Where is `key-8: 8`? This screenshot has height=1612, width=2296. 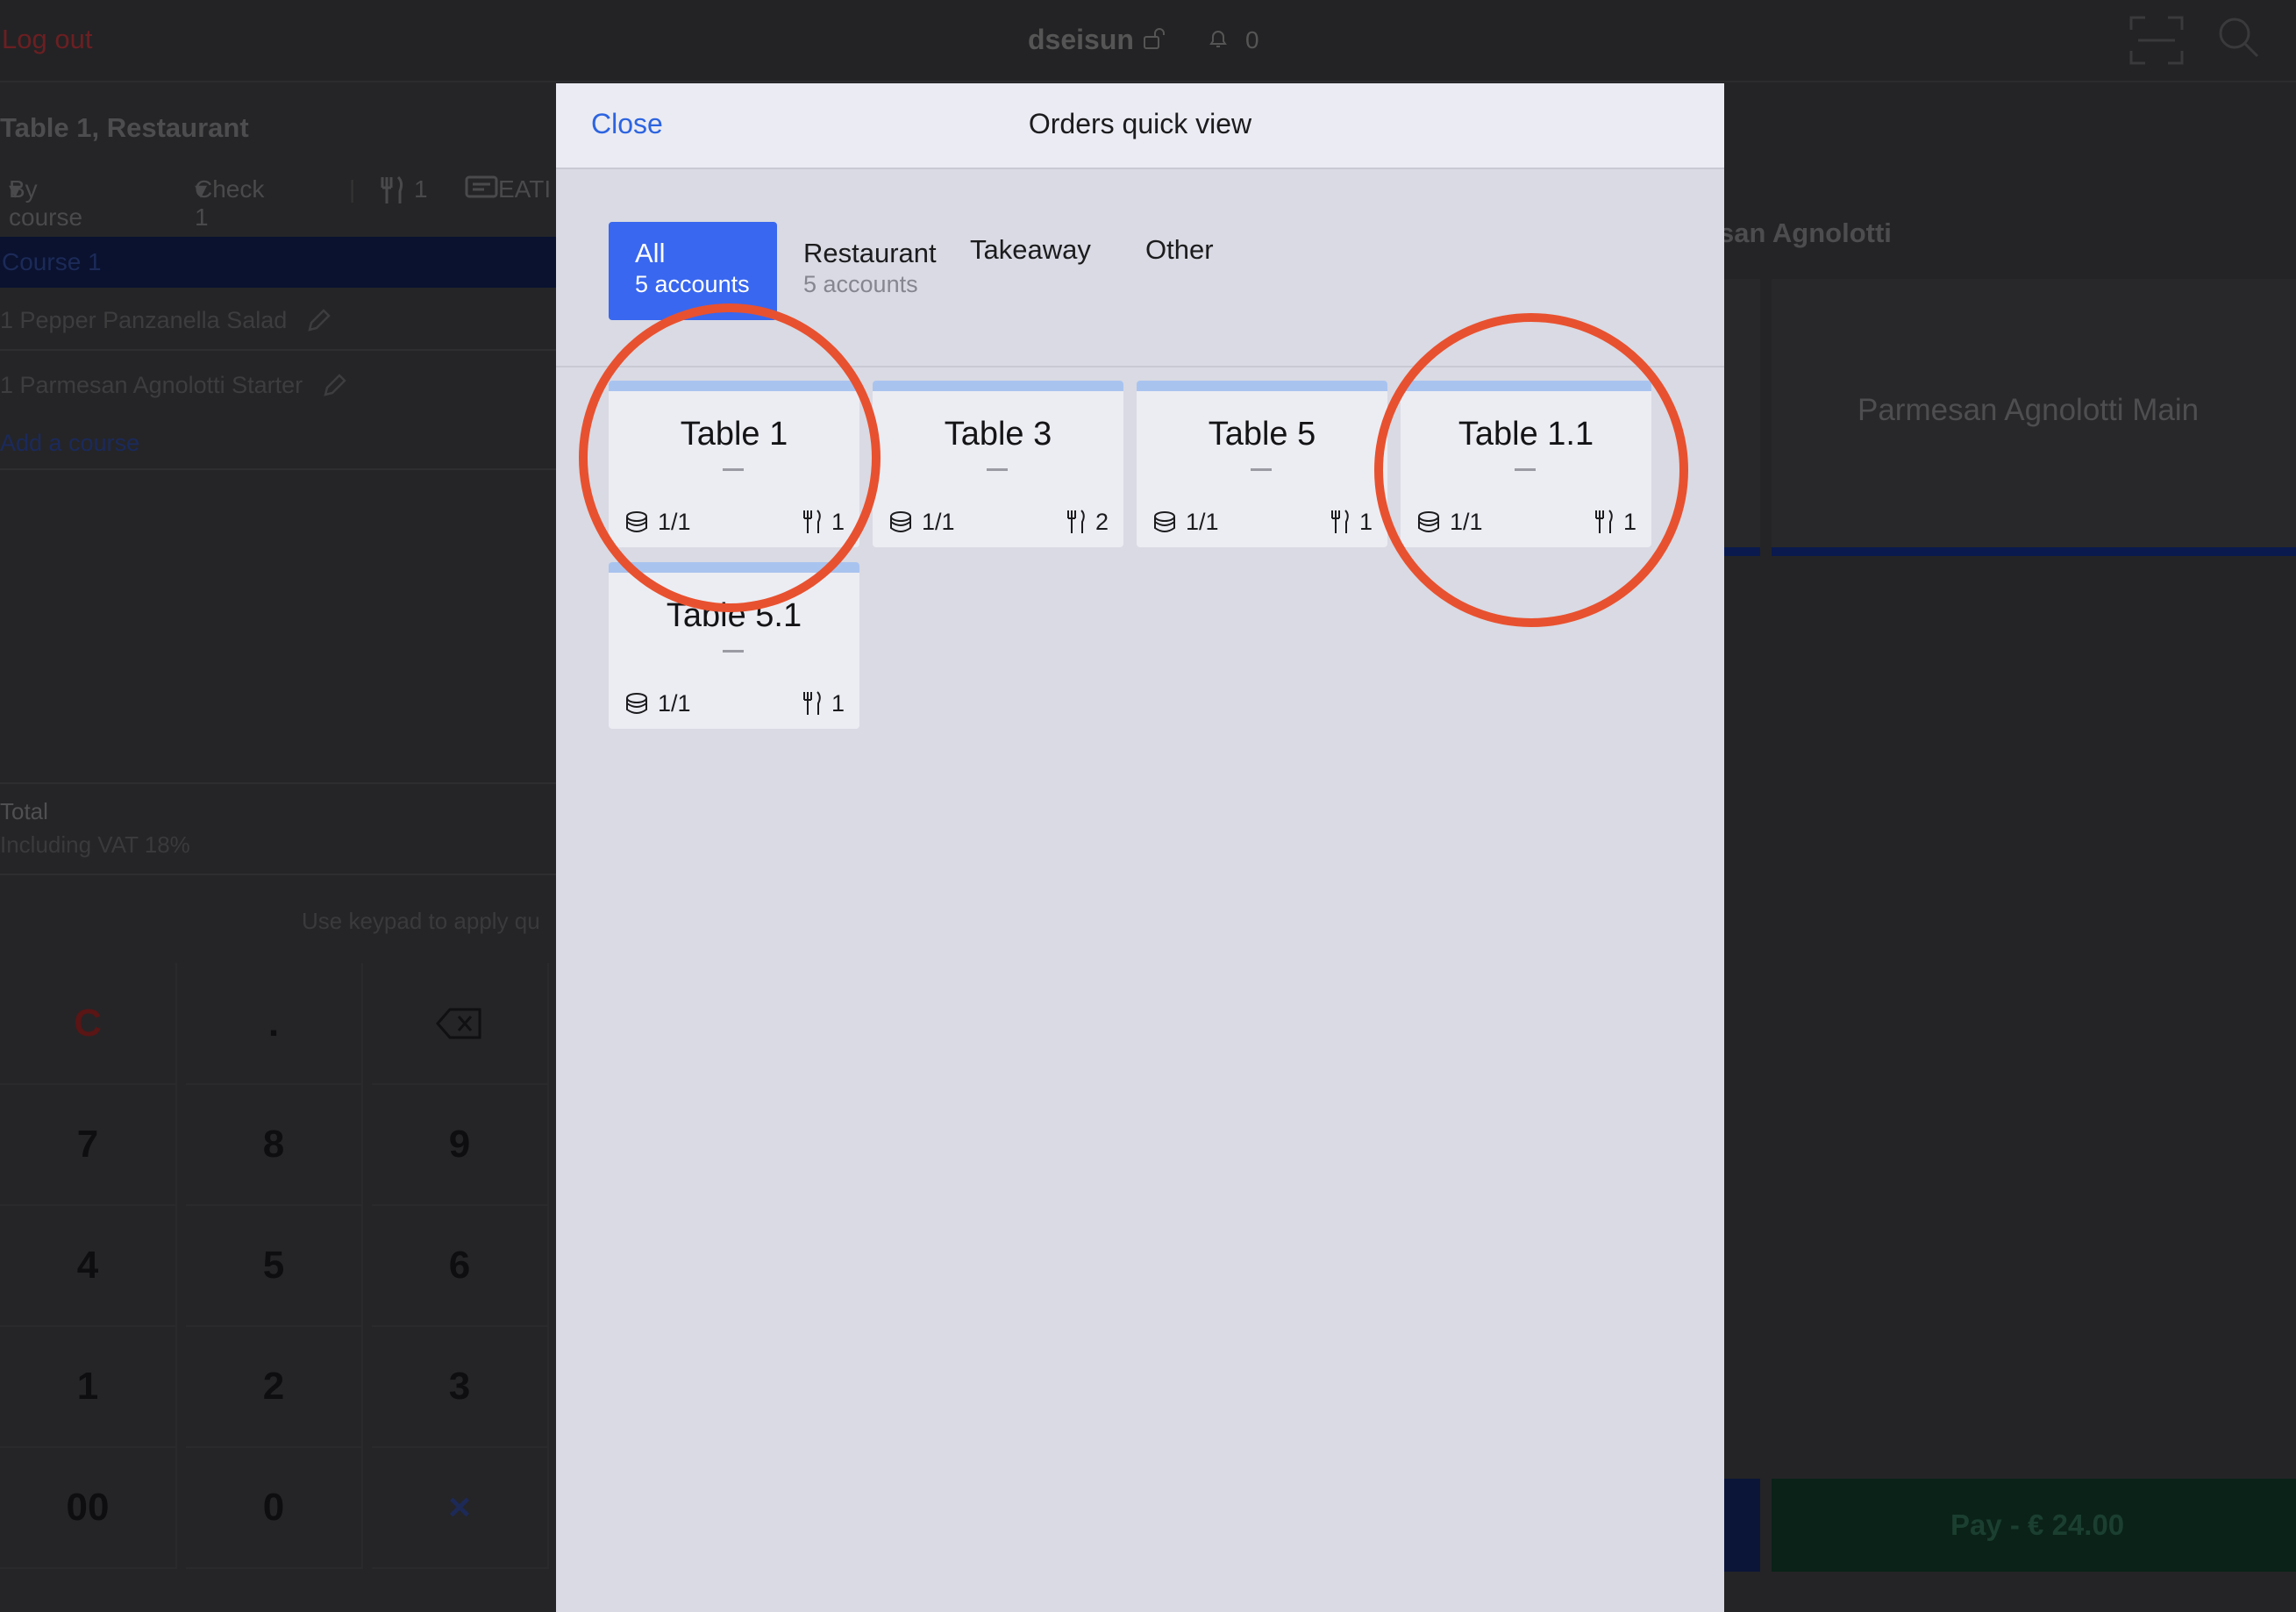
key-8: 8 is located at coordinates (274, 1145).